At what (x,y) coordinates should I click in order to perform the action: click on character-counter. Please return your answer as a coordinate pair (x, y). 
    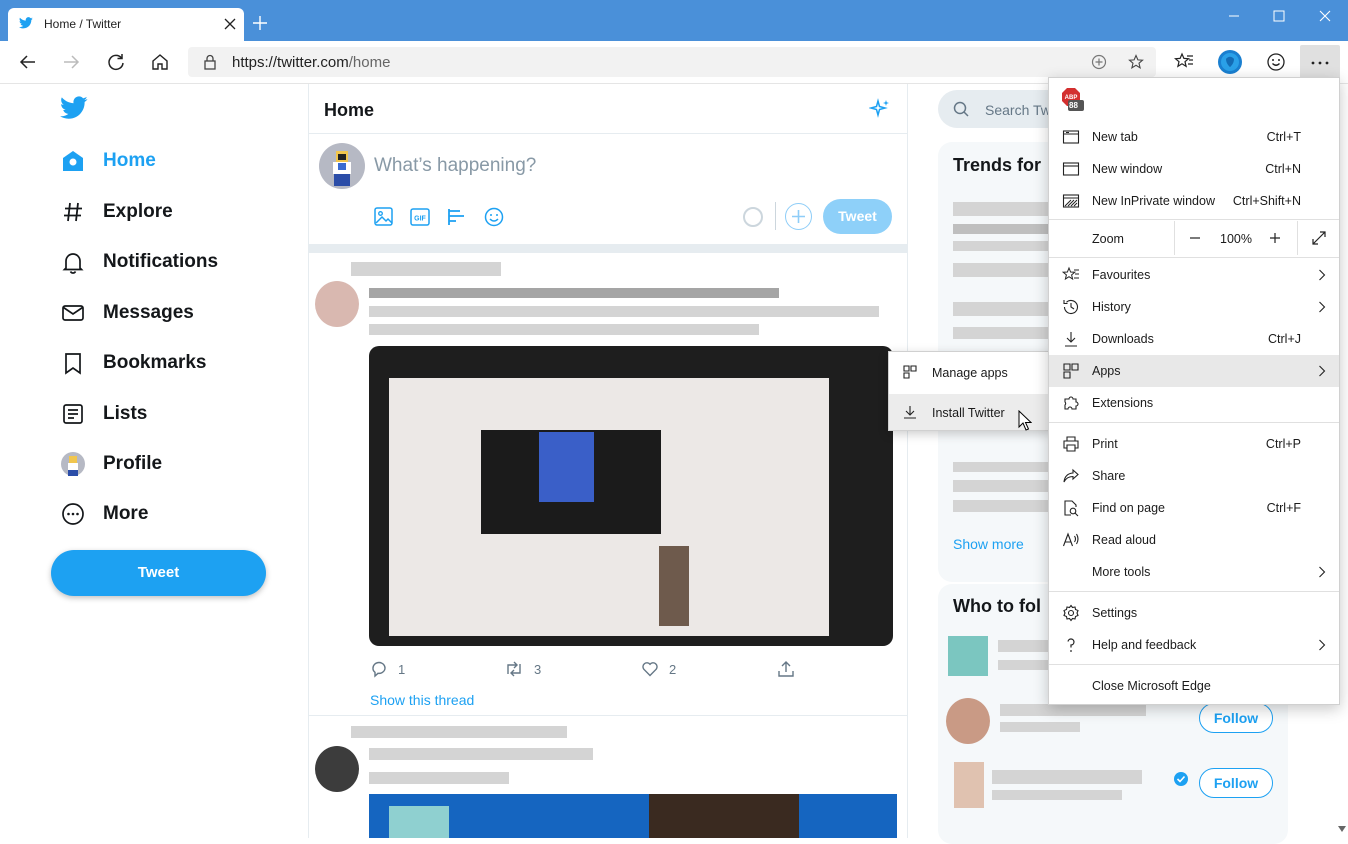
    Looking at the image, I should click on (753, 217).